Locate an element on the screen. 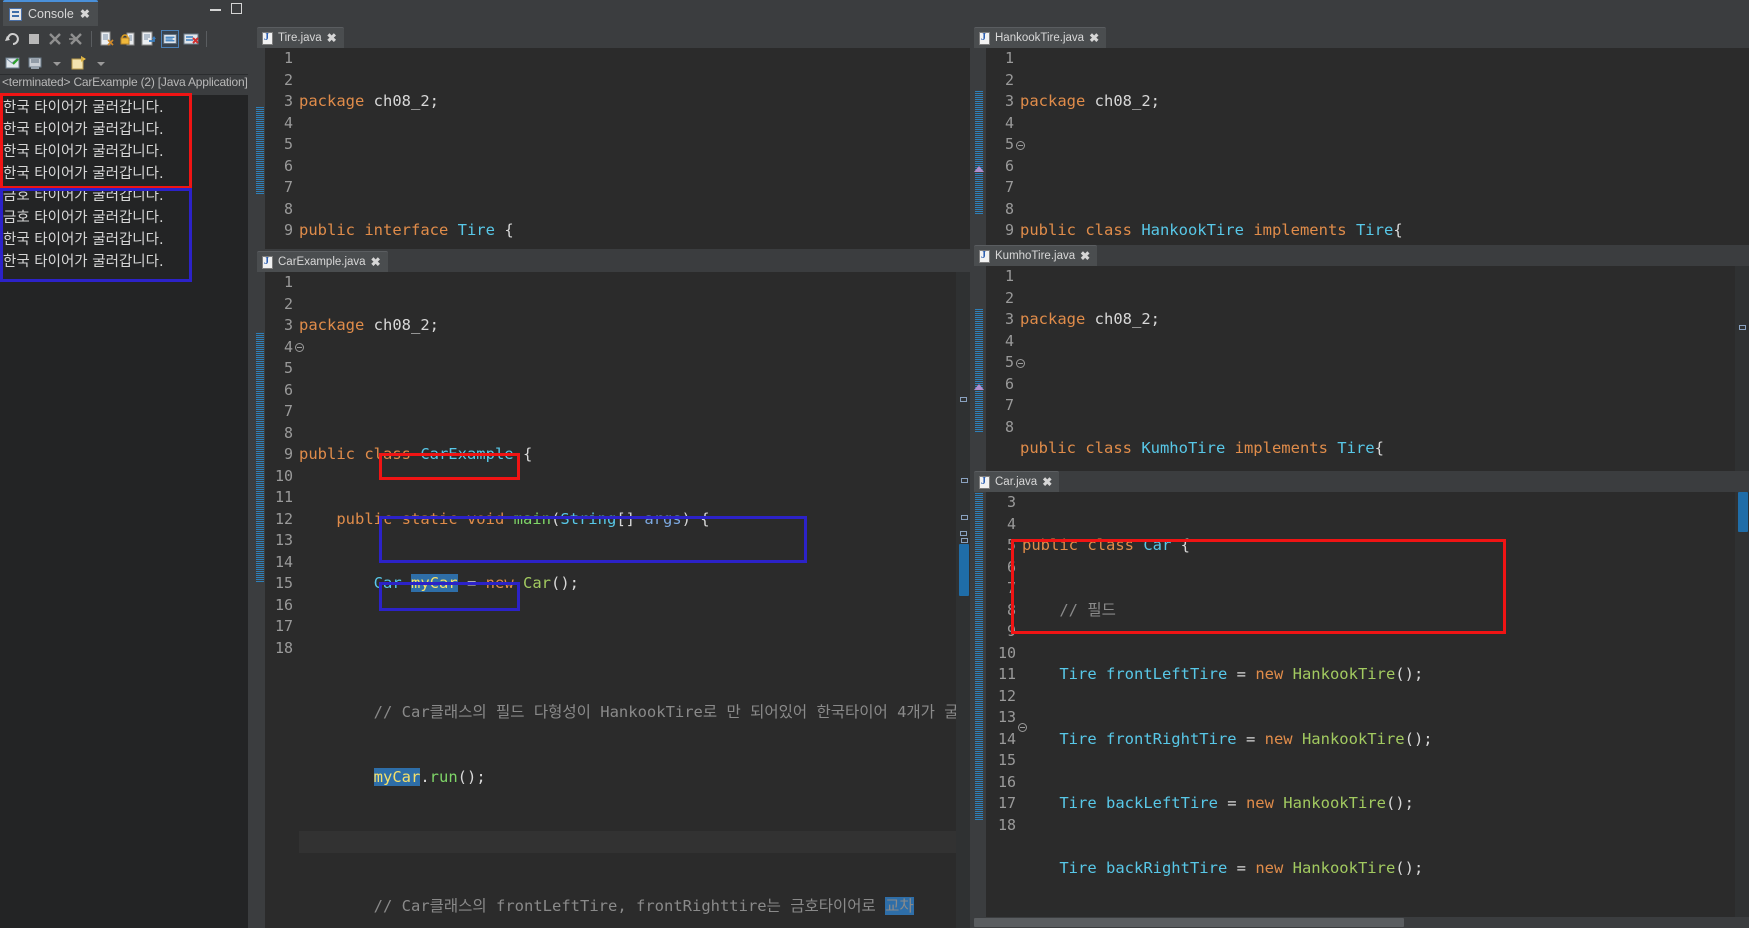 The height and width of the screenshot is (928, 1749). word-wrap-icon is located at coordinates (149, 39).